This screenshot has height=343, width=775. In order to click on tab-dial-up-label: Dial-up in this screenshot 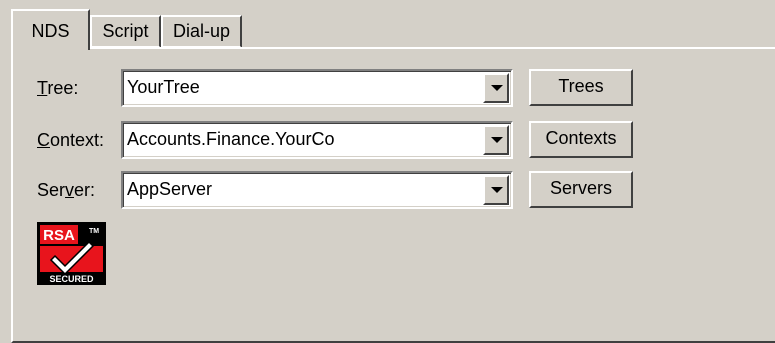, I will do `click(201, 31)`.